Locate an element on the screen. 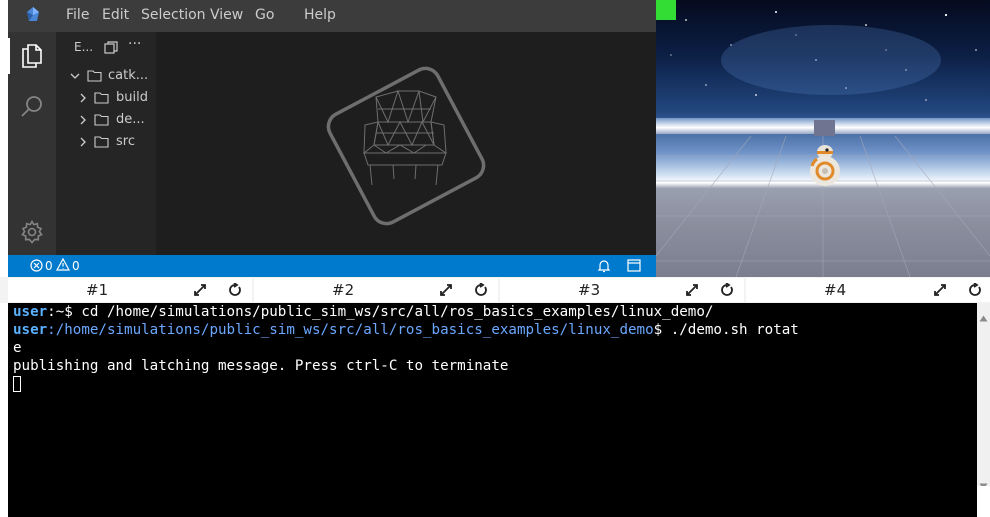 The width and height of the screenshot is (990, 517). terminal-tab-1: #1 is located at coordinates (130, 290).